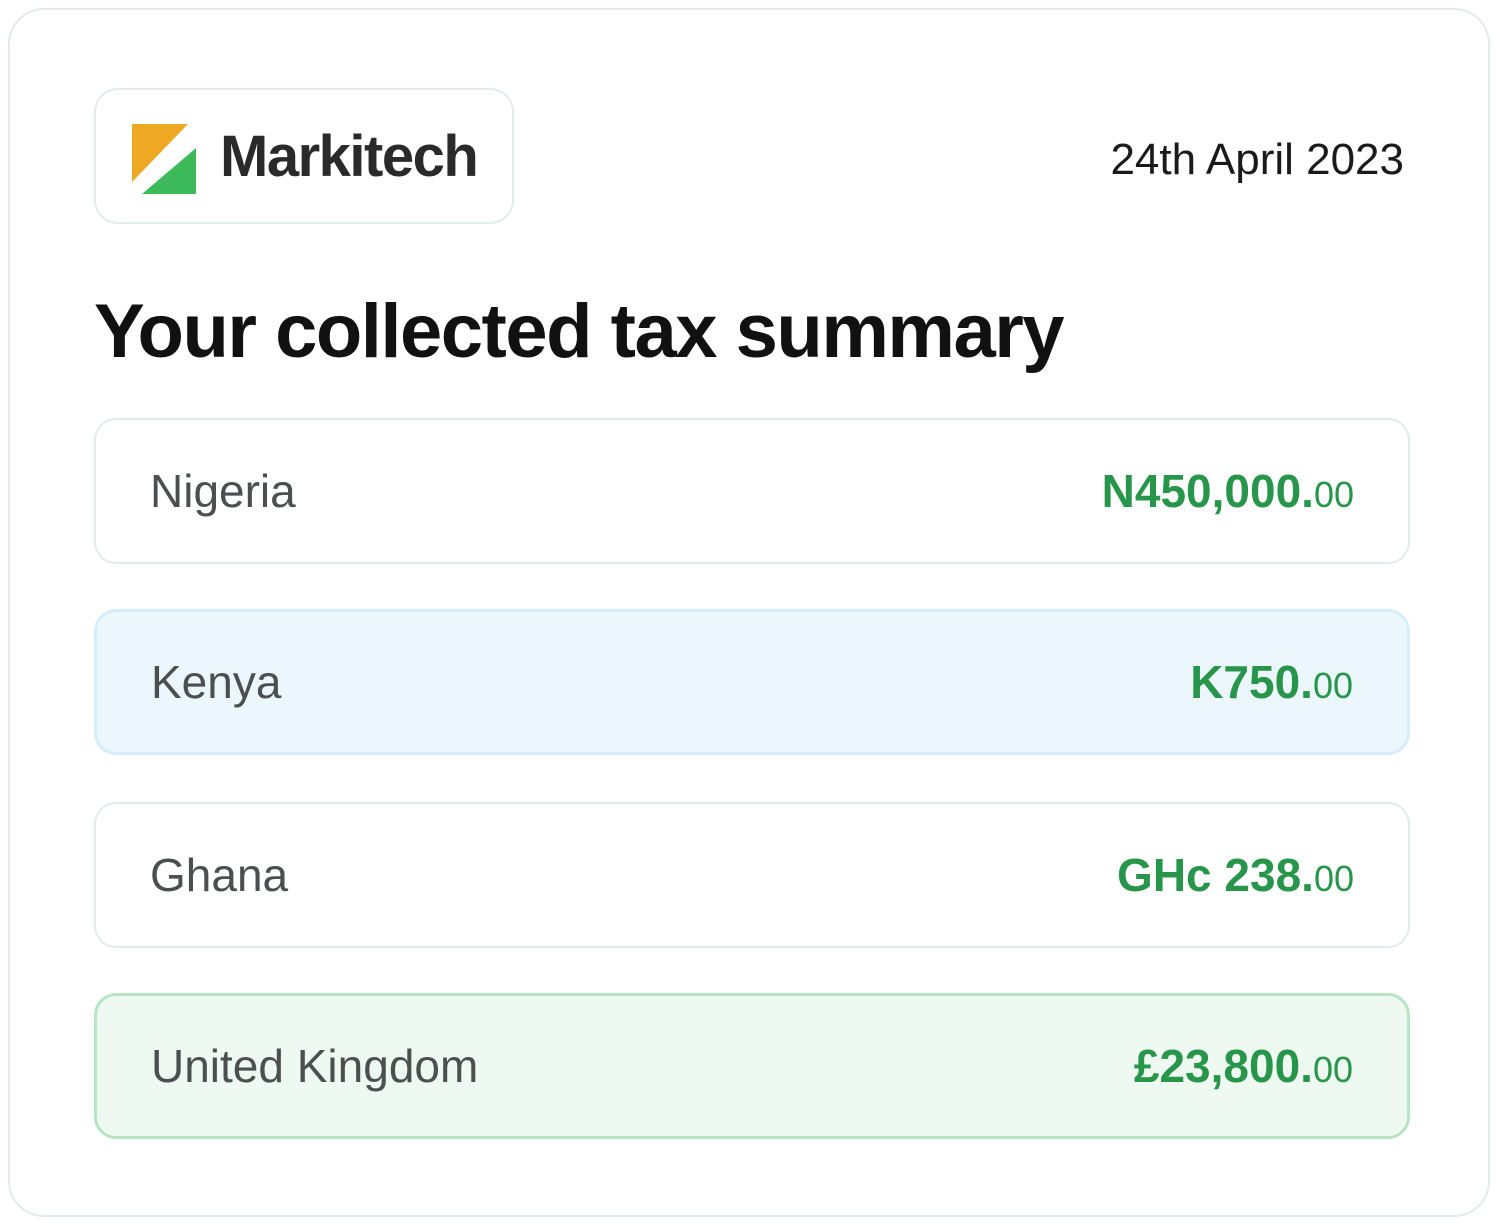  What do you see at coordinates (752, 682) in the screenshot?
I see `tax-row-kenya: Kenya K750.00` at bounding box center [752, 682].